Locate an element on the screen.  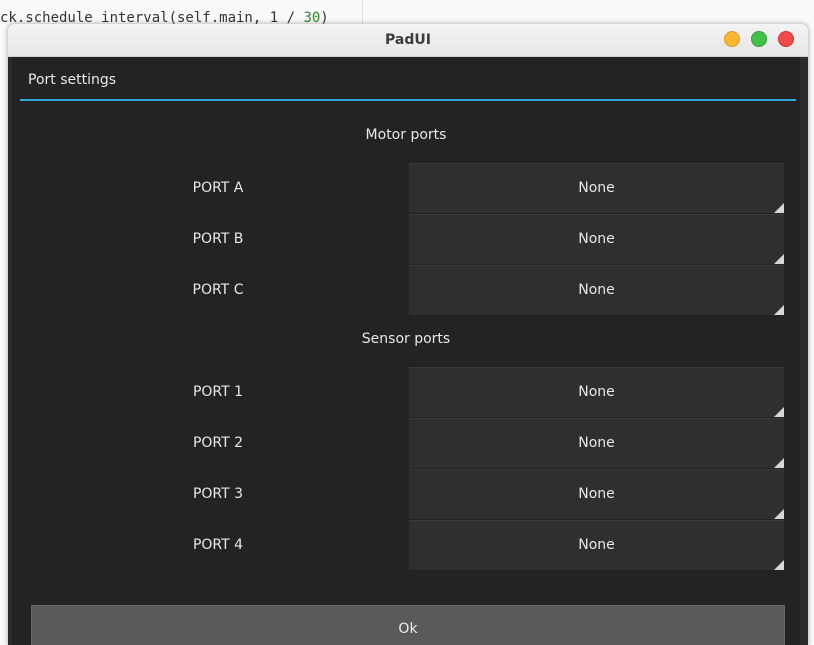
port-row-c: PORT C None is located at coordinates (406, 290).